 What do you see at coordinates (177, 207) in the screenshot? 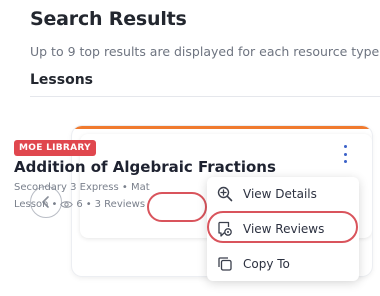
I see `reviews-highlight-ring` at bounding box center [177, 207].